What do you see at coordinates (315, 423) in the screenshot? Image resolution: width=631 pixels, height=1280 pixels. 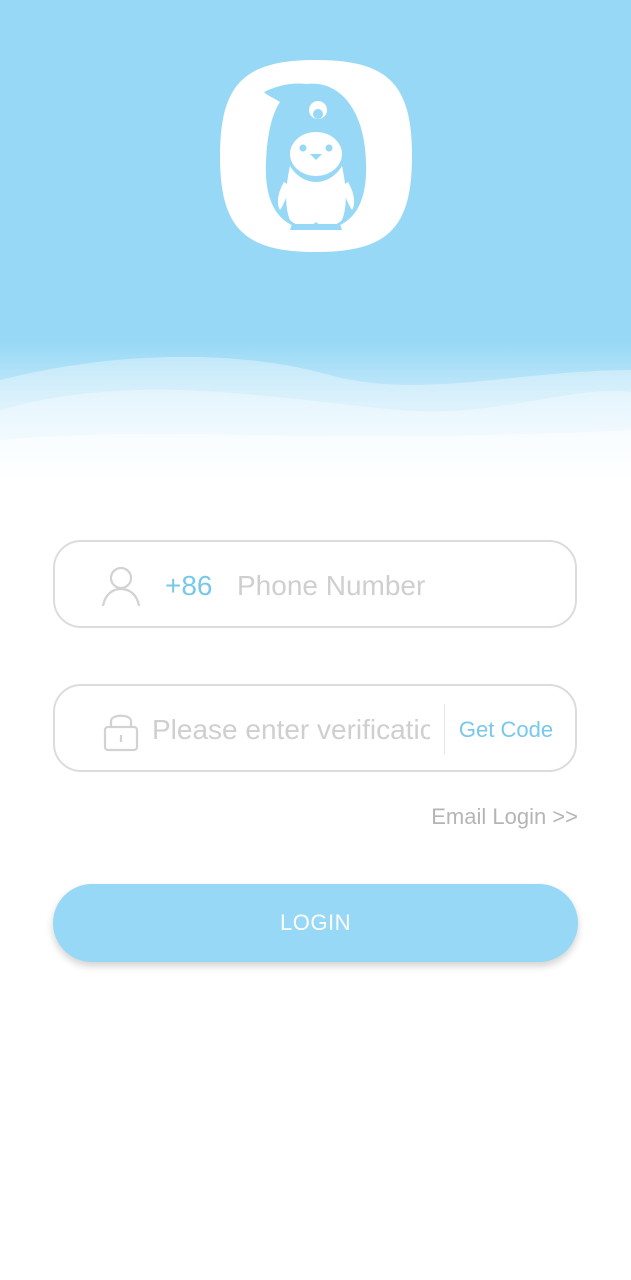 I see `wave-decoration` at bounding box center [315, 423].